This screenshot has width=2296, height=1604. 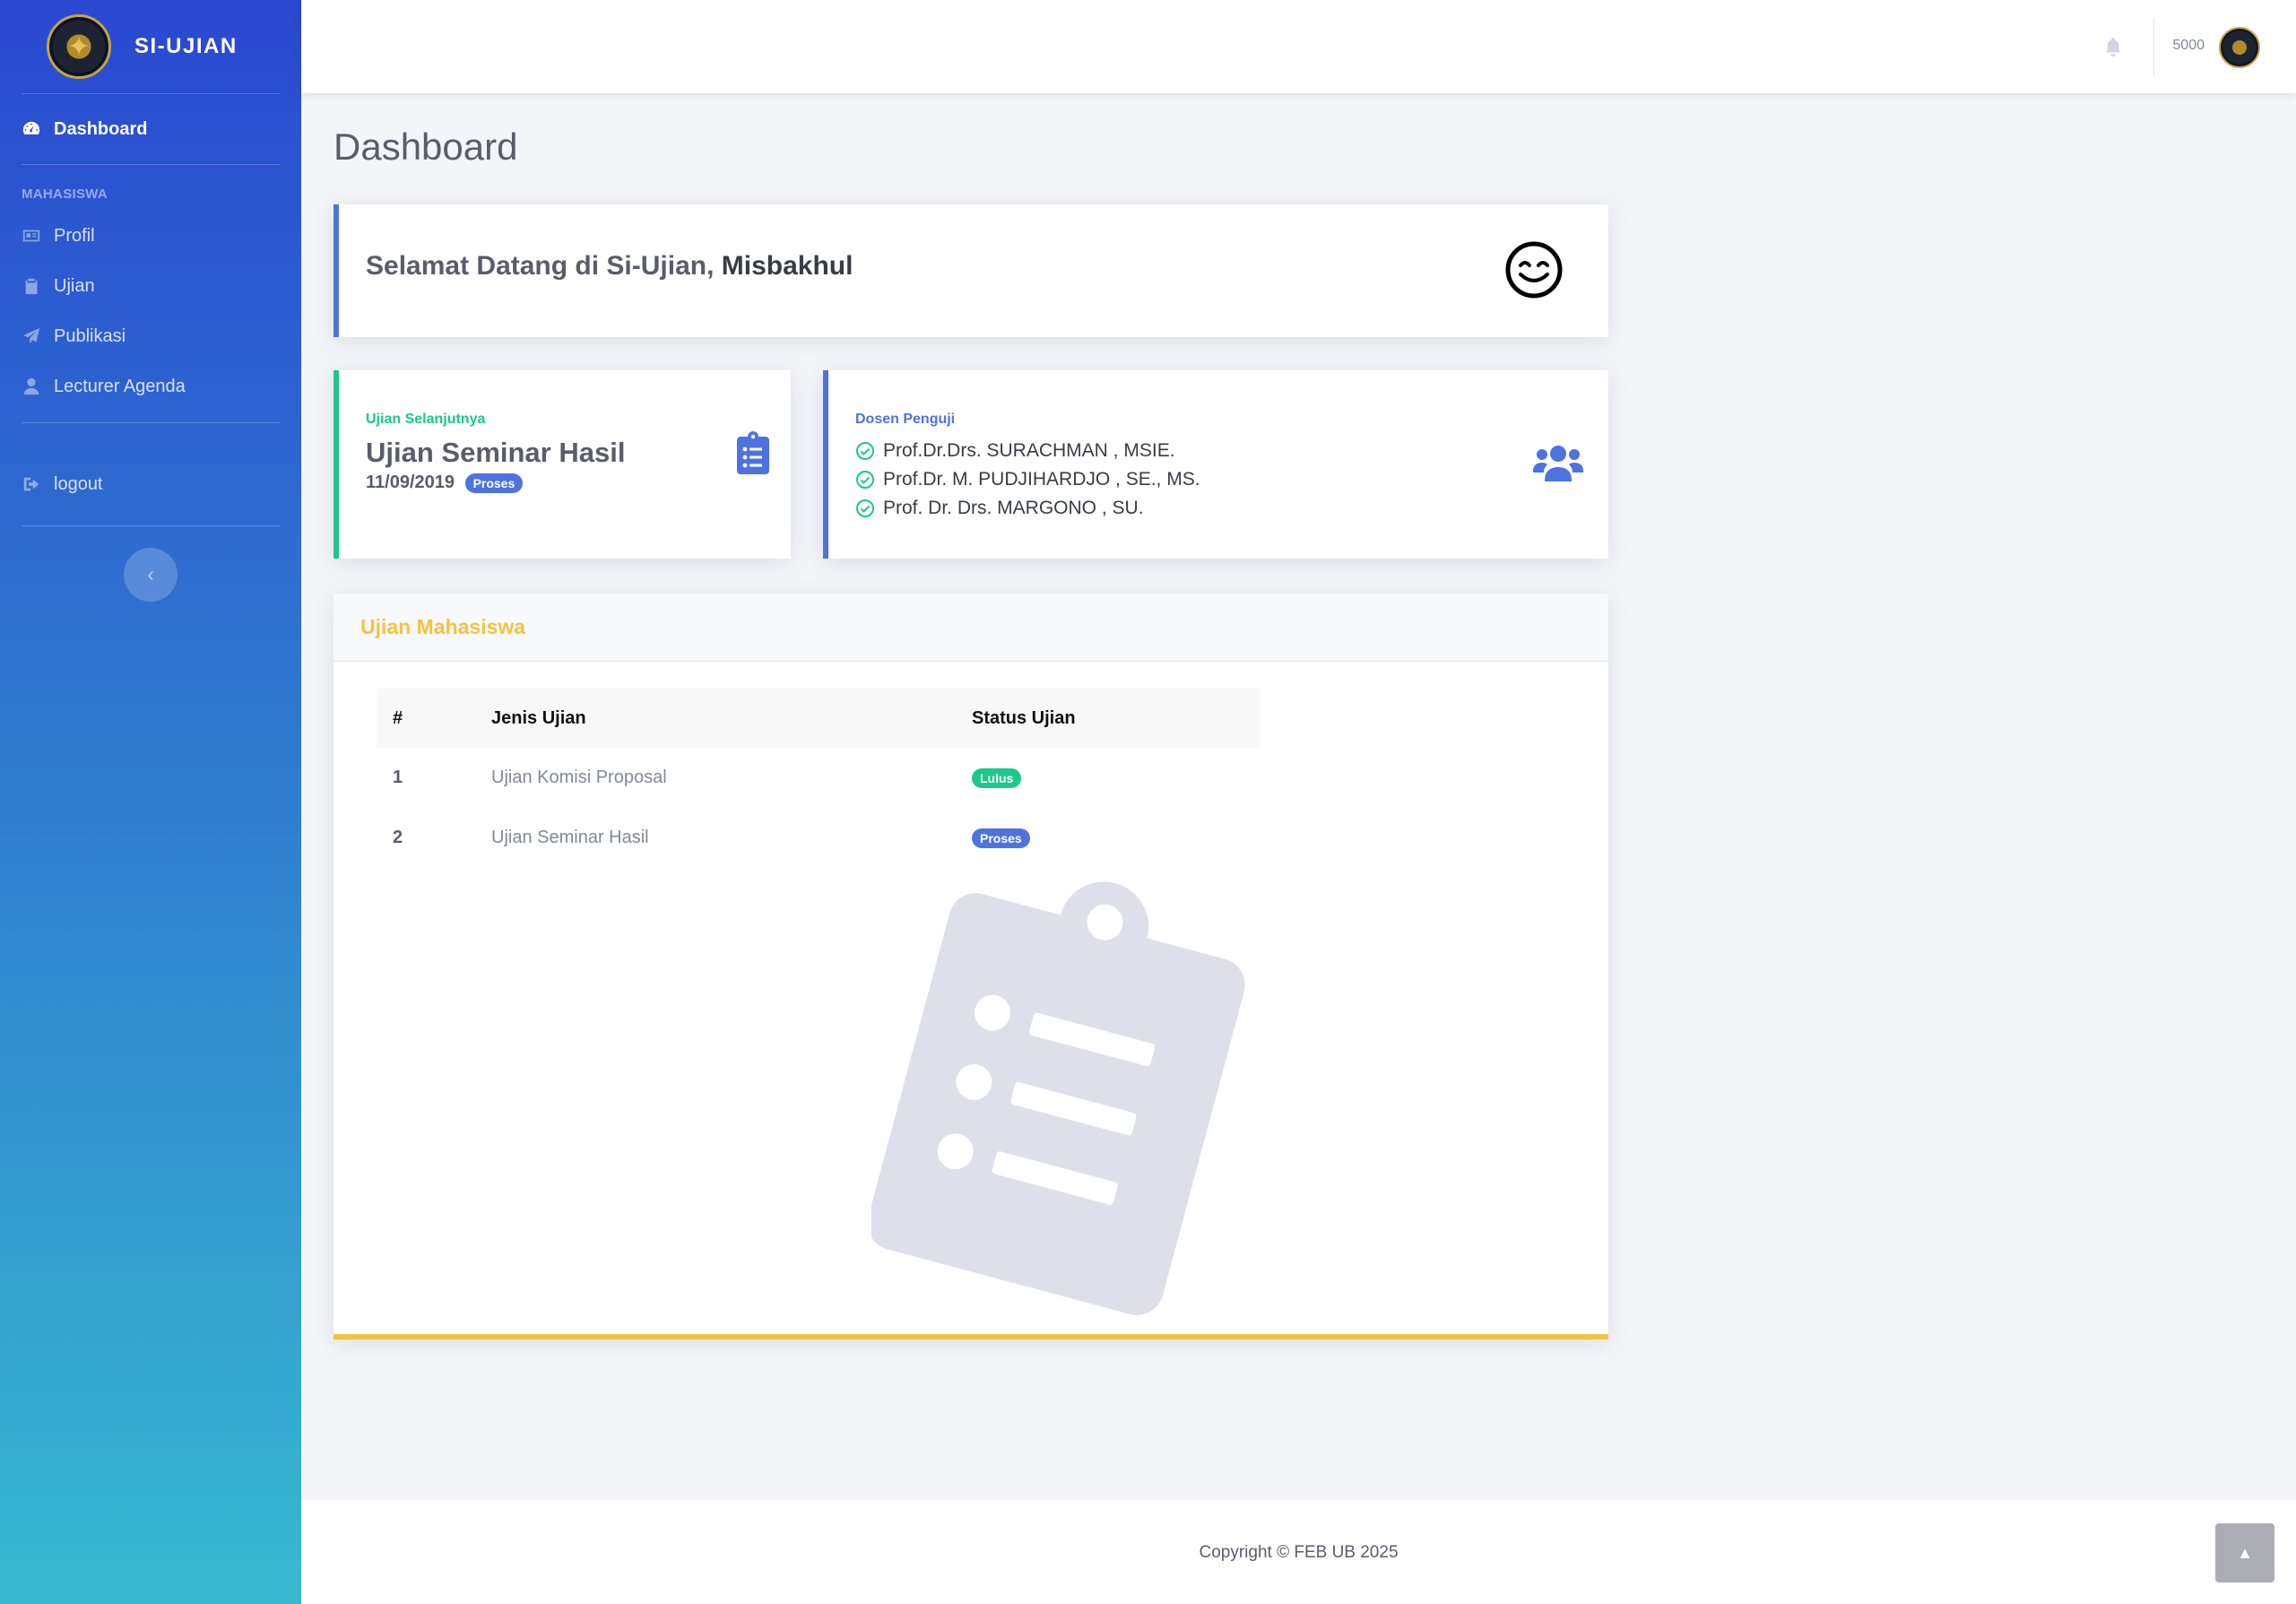 I want to click on column-header: #, so click(x=398, y=717).